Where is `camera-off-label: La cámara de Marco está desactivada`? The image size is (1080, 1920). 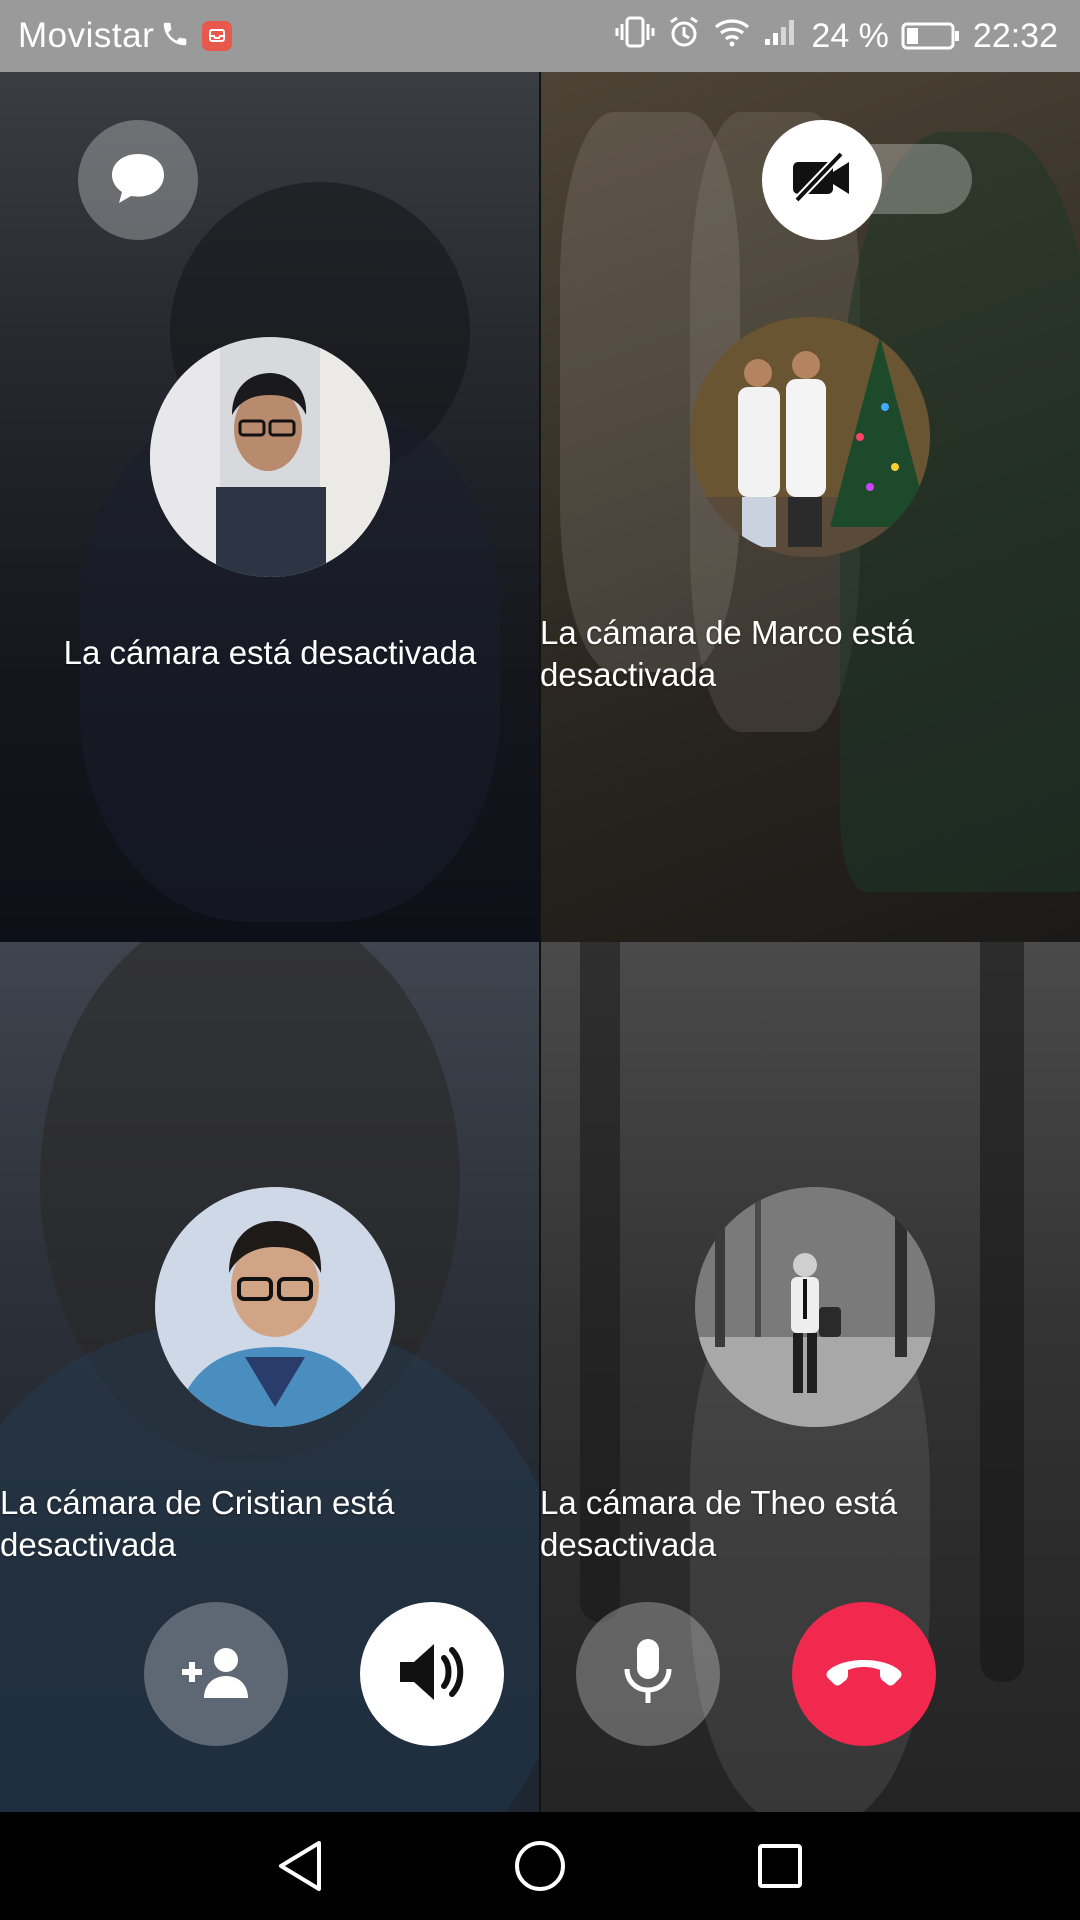 camera-off-label: La cámara de Marco está desactivada is located at coordinates (727, 653).